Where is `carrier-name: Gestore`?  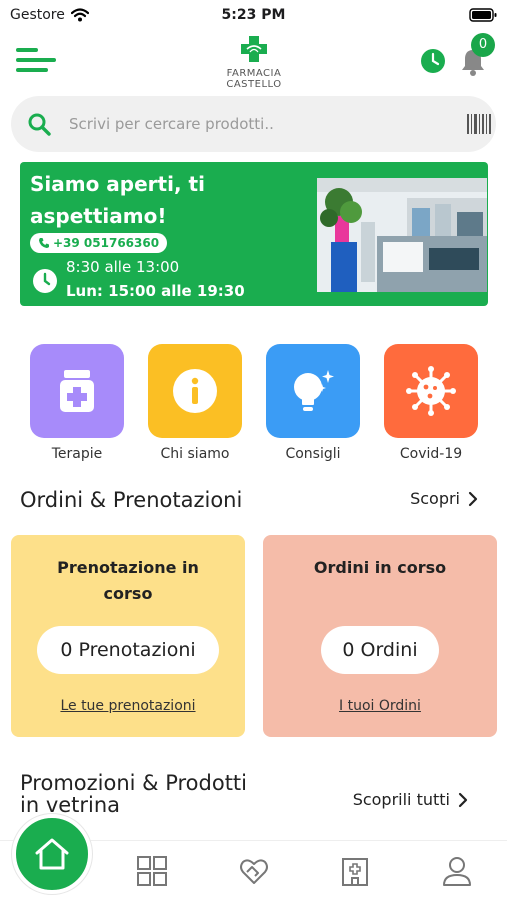 carrier-name: Gestore is located at coordinates (37, 15).